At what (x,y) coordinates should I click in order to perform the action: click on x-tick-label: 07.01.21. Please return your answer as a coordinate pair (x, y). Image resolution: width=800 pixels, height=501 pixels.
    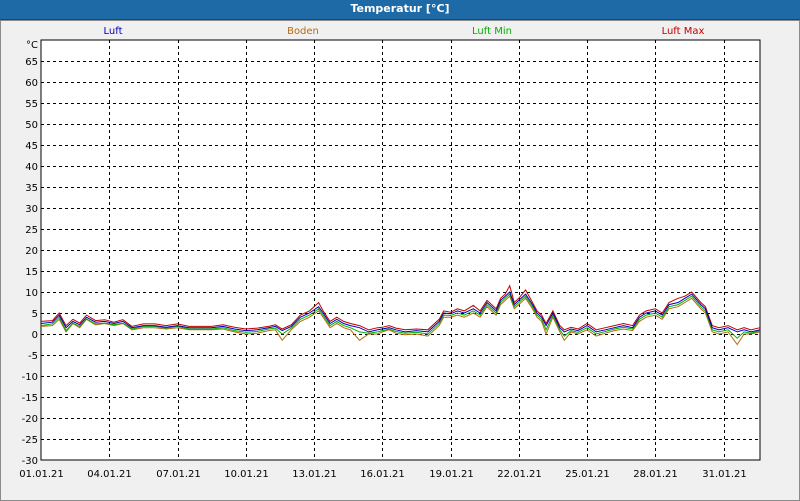
    Looking at the image, I should click on (178, 474).